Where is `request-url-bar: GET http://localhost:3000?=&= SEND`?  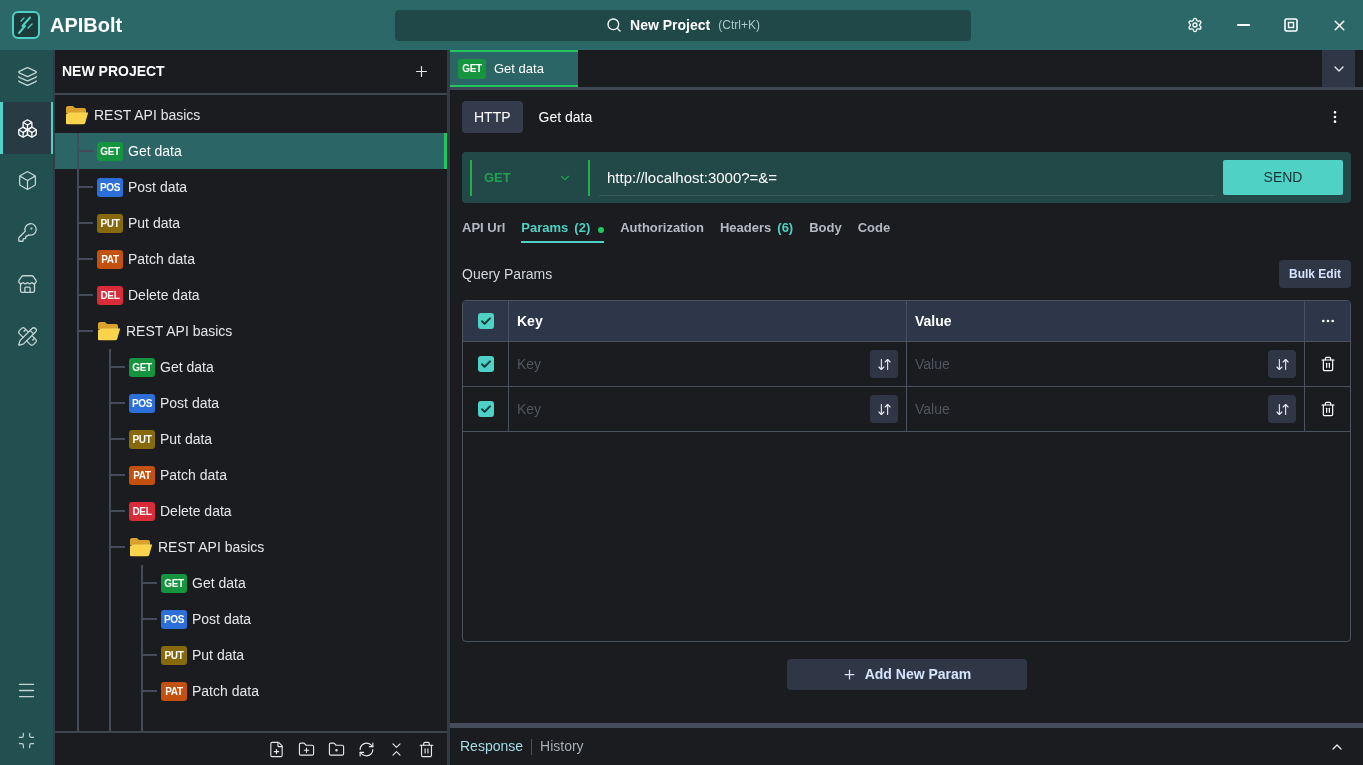
request-url-bar: GET http://localhost:3000?=&= SEND is located at coordinates (906, 177).